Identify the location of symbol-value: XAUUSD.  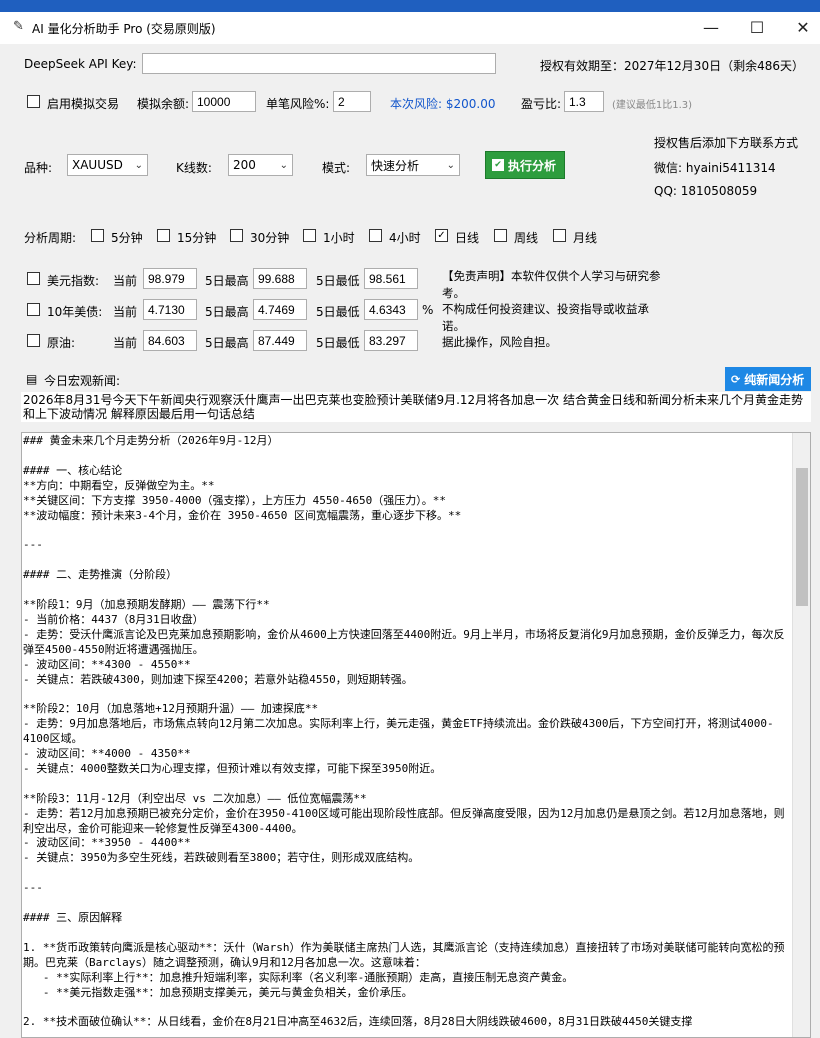
(97, 165).